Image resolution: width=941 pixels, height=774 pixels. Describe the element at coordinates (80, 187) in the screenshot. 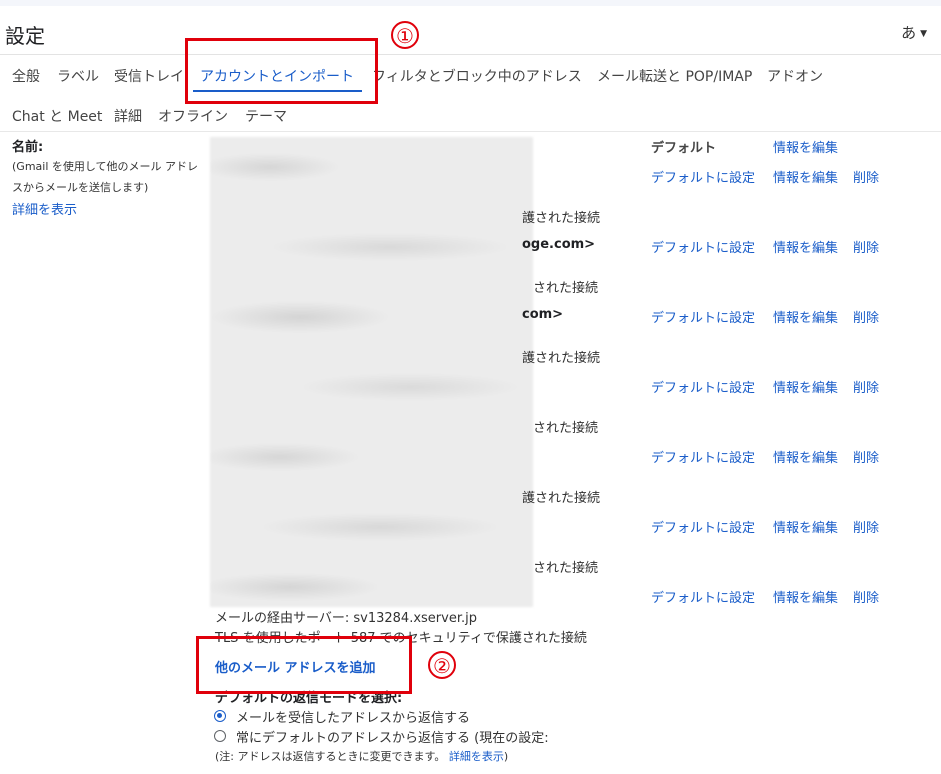

I see `section-desc-line2: スからメールを送信します)` at that location.